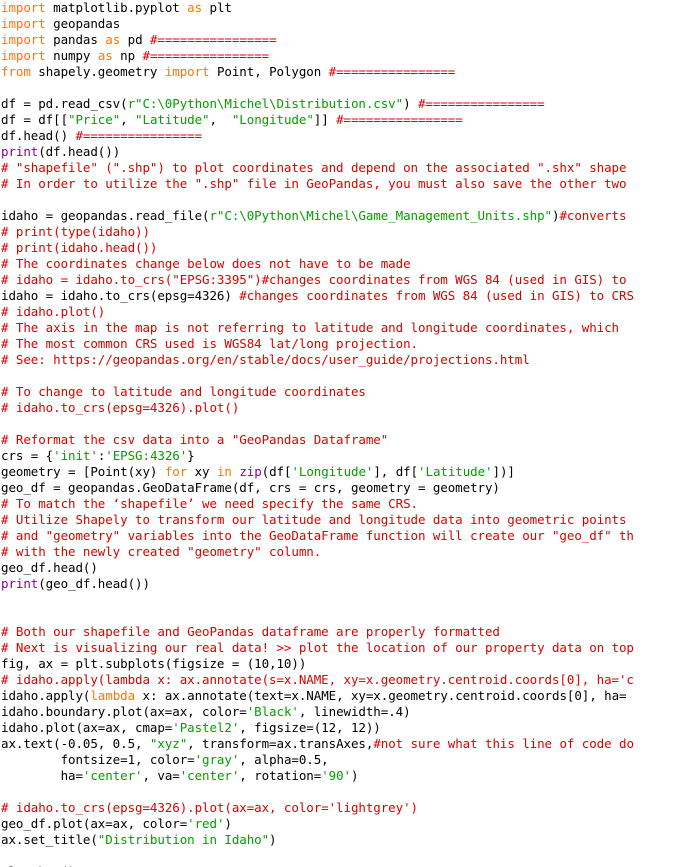 The image size is (674, 867). What do you see at coordinates (337, 312) in the screenshot?
I see `code-line: # idaho.plot()` at bounding box center [337, 312].